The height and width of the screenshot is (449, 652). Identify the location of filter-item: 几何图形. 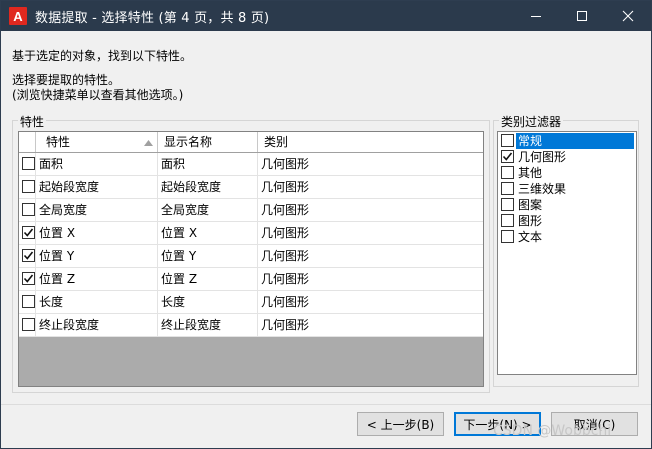
(567, 157).